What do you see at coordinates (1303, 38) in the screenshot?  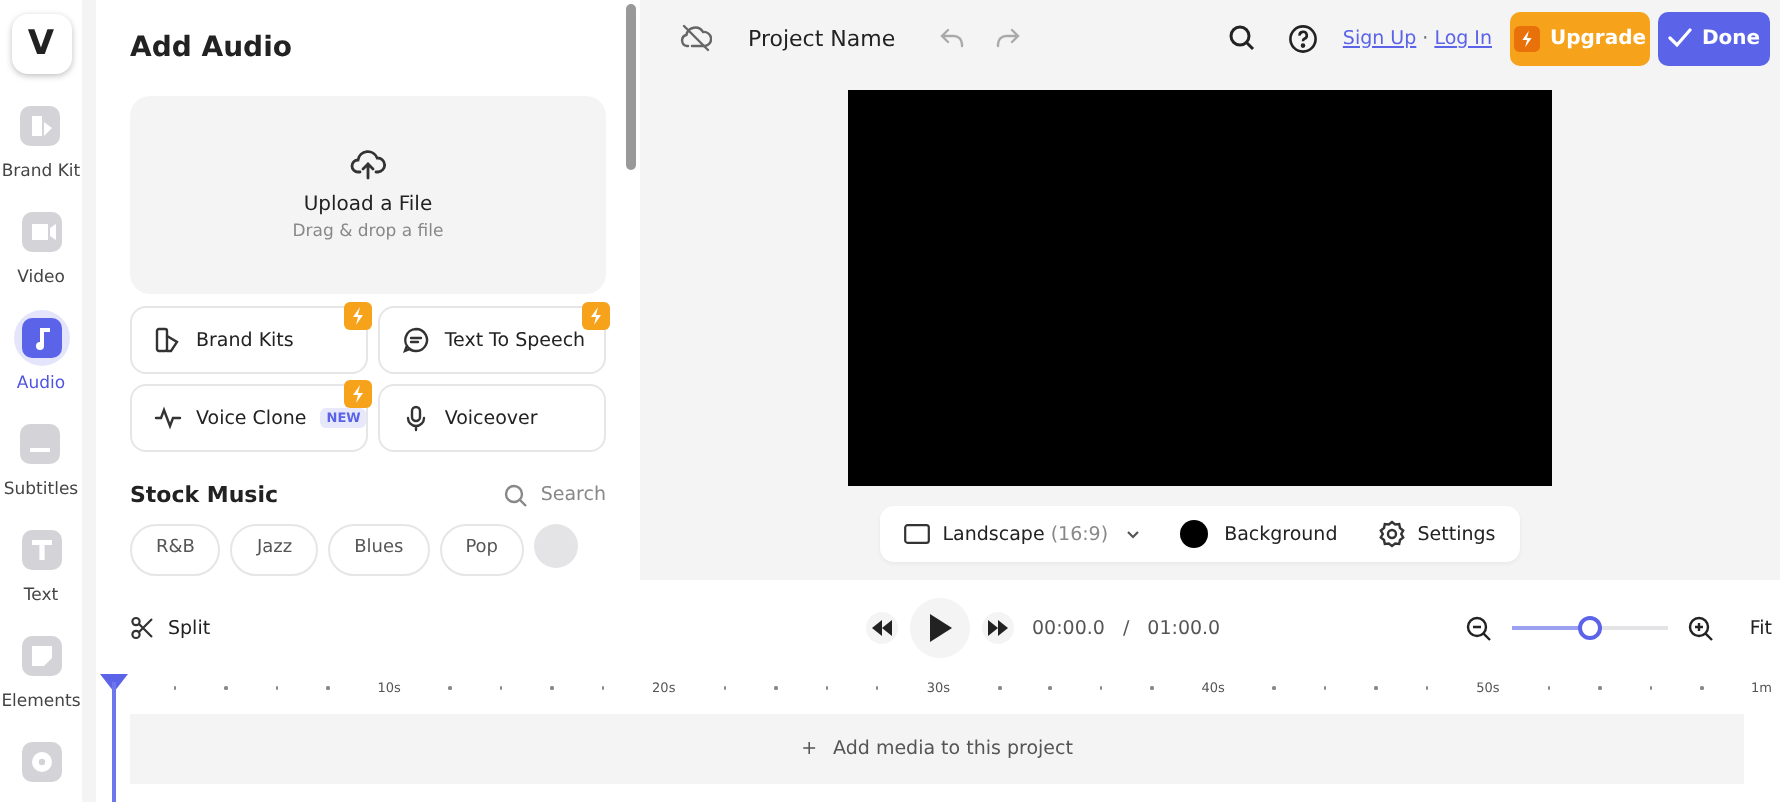 I see `help-icon` at bounding box center [1303, 38].